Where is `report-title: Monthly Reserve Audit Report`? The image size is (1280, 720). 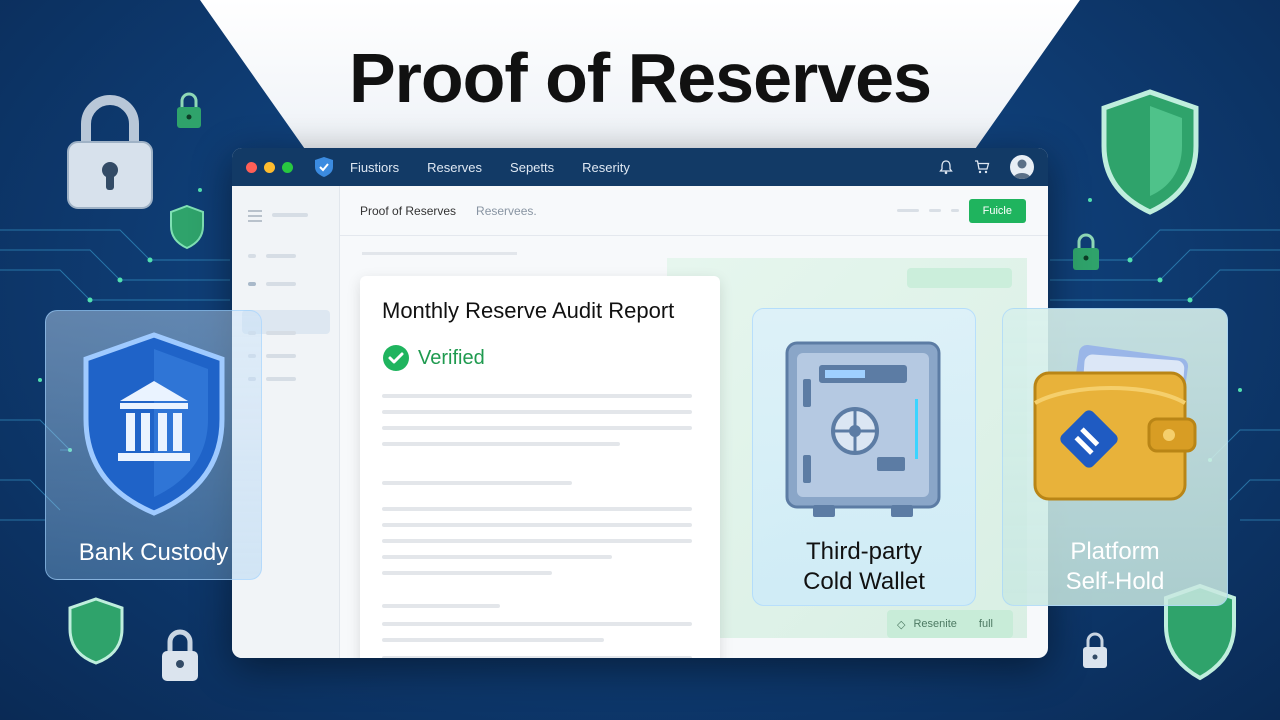 report-title: Monthly Reserve Audit Report is located at coordinates (528, 310).